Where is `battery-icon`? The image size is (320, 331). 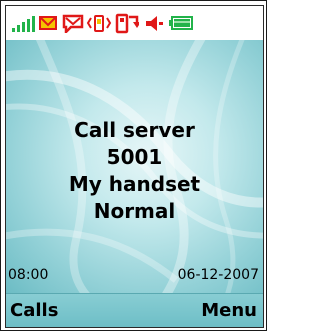
battery-icon is located at coordinates (181, 23).